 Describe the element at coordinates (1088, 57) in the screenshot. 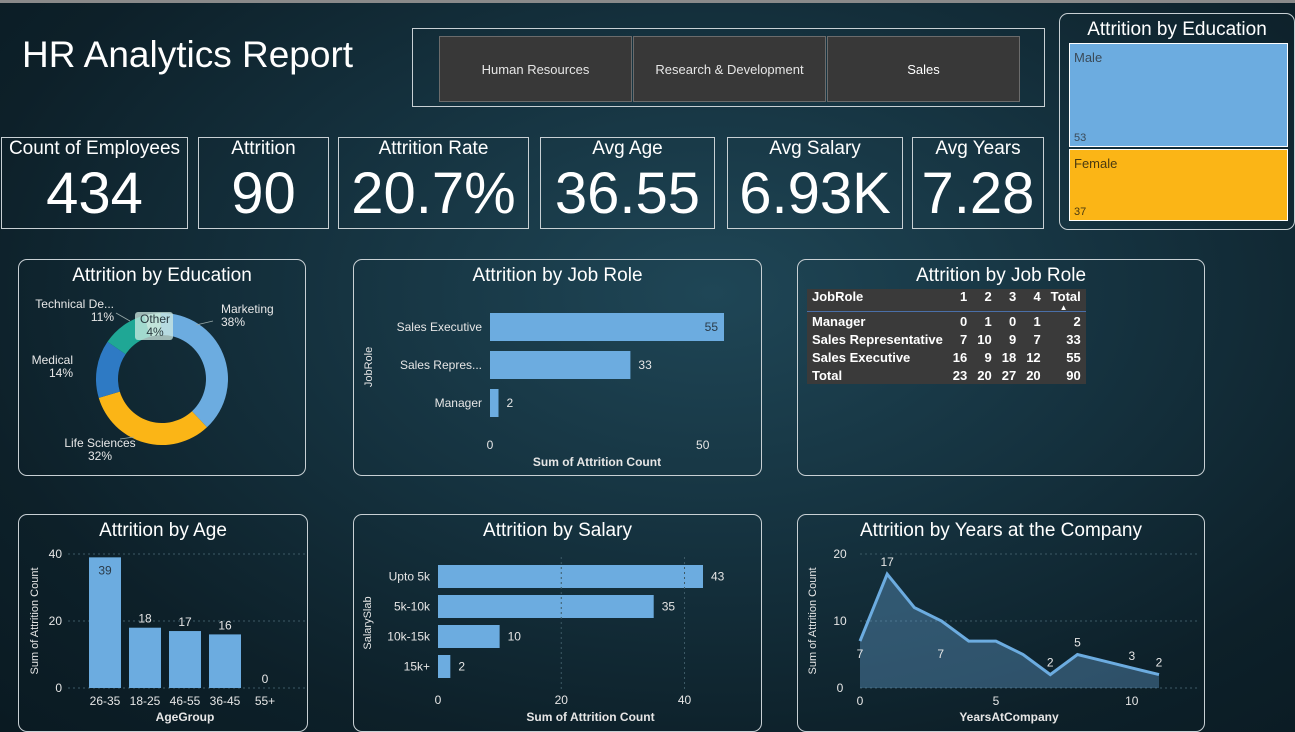

I see `tile-label: Male` at that location.